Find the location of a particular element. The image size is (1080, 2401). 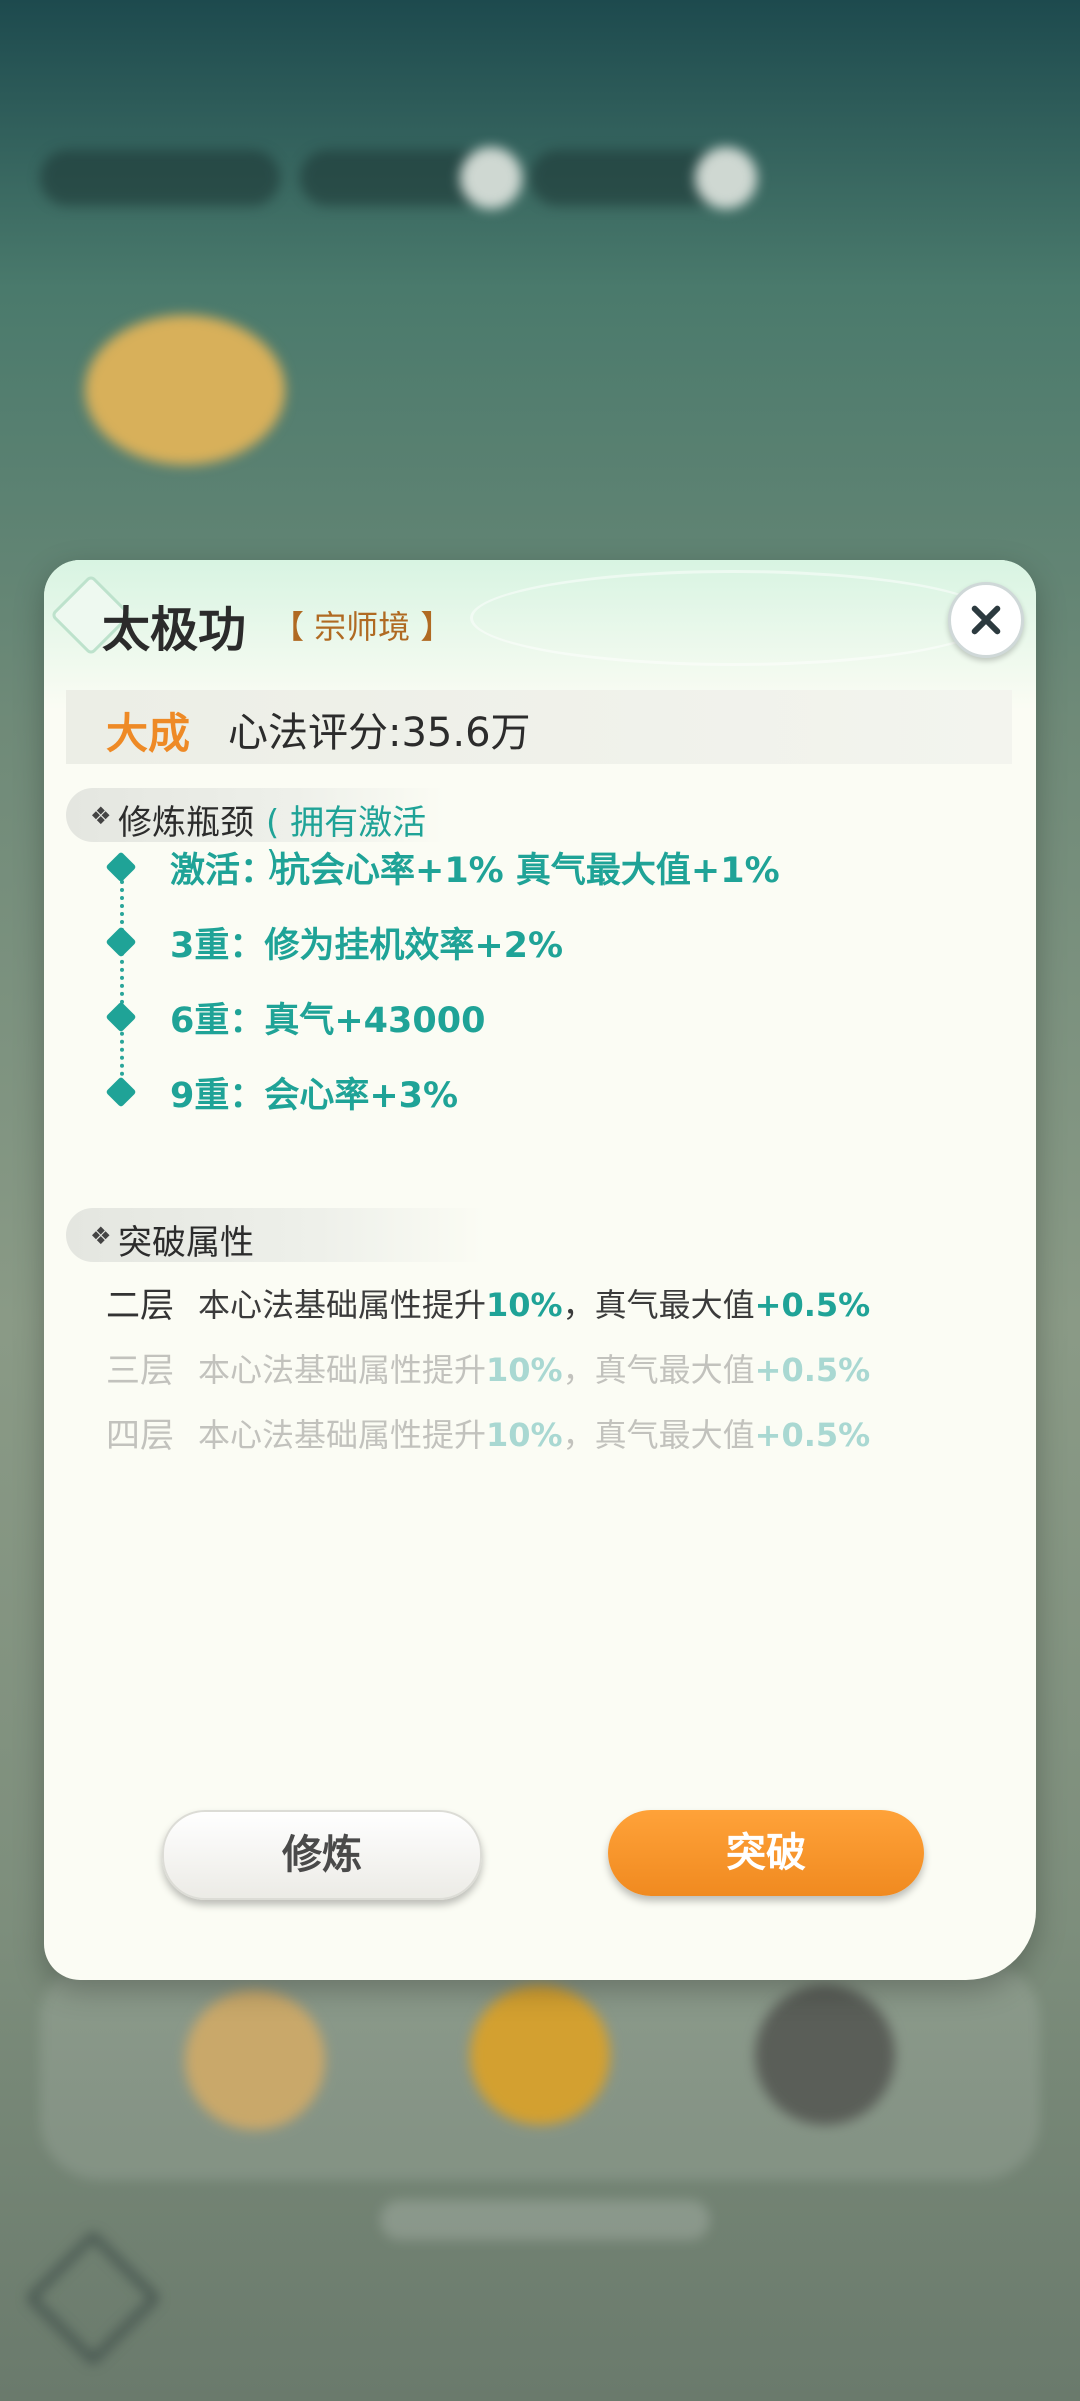

score-bar: 大成 心法评分:35.6万 is located at coordinates (539, 727).